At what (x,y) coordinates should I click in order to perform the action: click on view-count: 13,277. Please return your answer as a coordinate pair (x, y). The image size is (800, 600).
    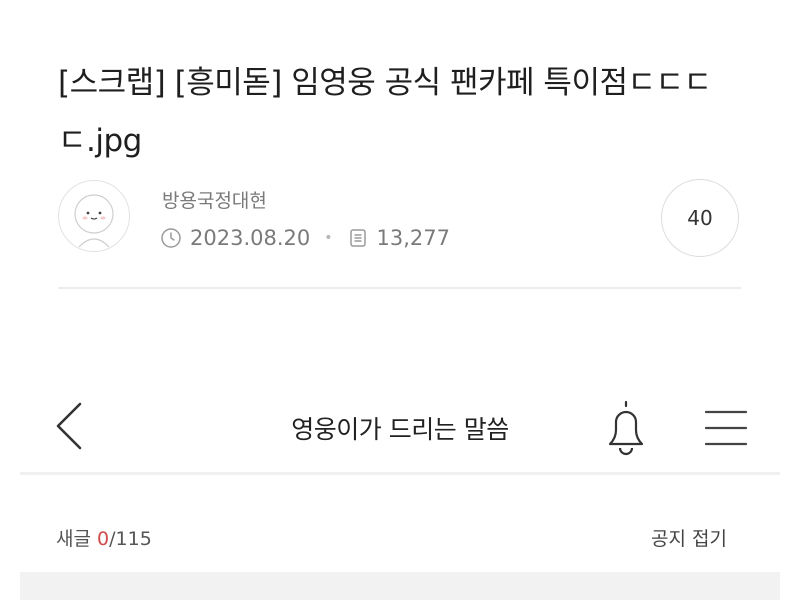
    Looking at the image, I should click on (413, 238).